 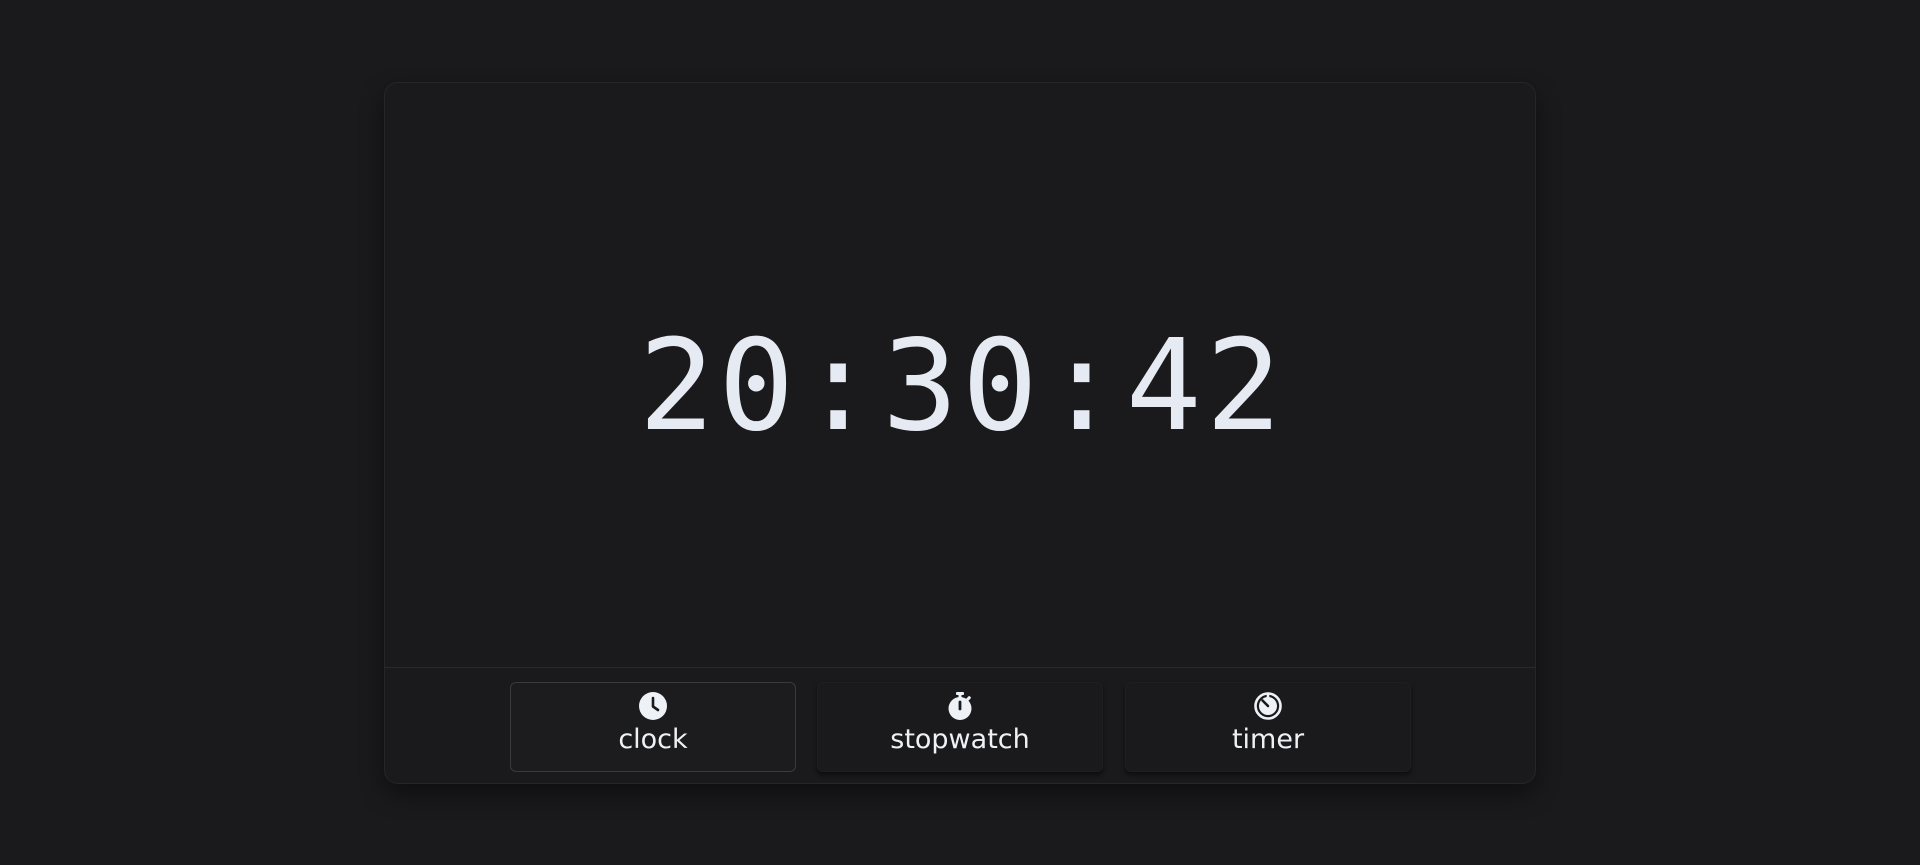 I want to click on tab-timer: timer, so click(x=1268, y=727).